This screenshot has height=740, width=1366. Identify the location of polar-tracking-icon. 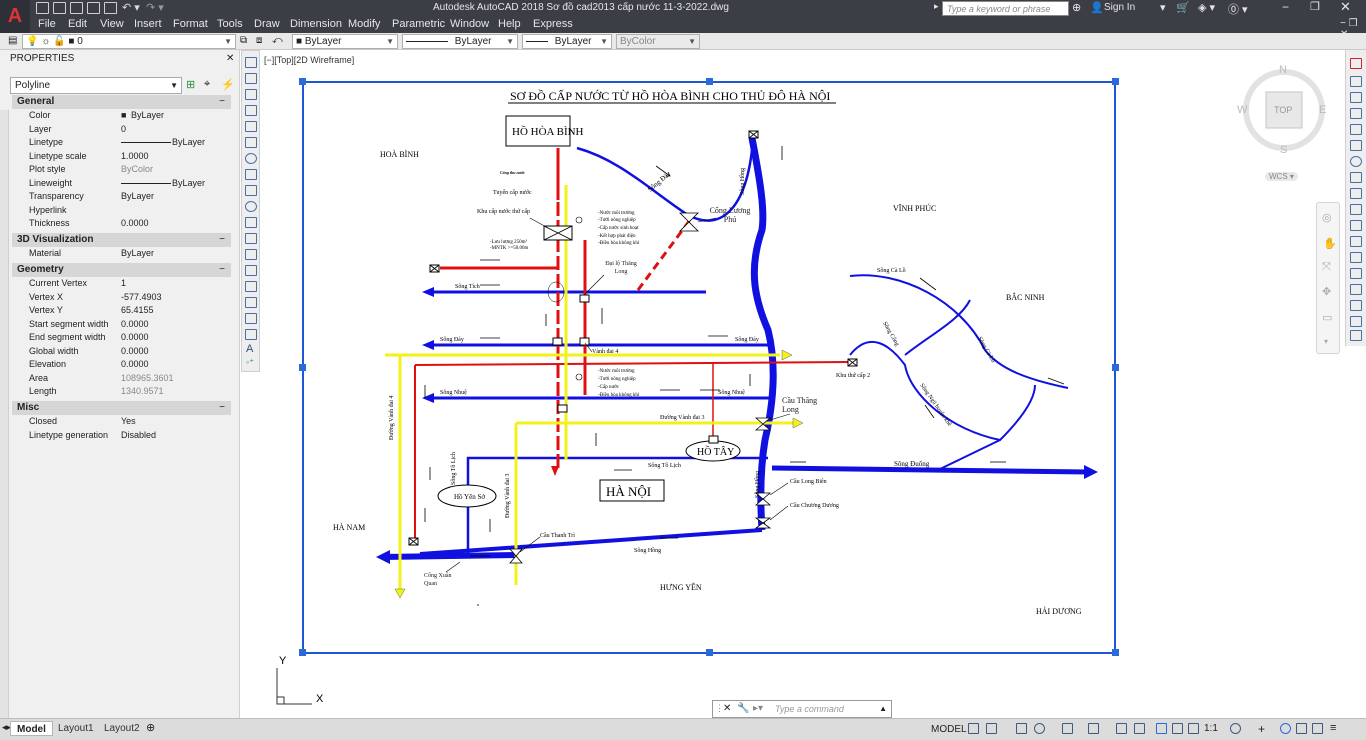
(1039, 728).